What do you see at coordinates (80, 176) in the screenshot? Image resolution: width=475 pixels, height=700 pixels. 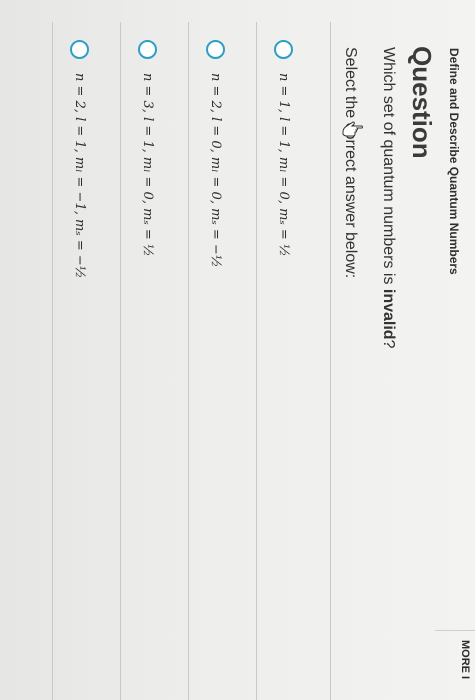 I see `answer-choice-label: n = 2, l = 1, mₗ = −1, mₛ = −½` at bounding box center [80, 176].